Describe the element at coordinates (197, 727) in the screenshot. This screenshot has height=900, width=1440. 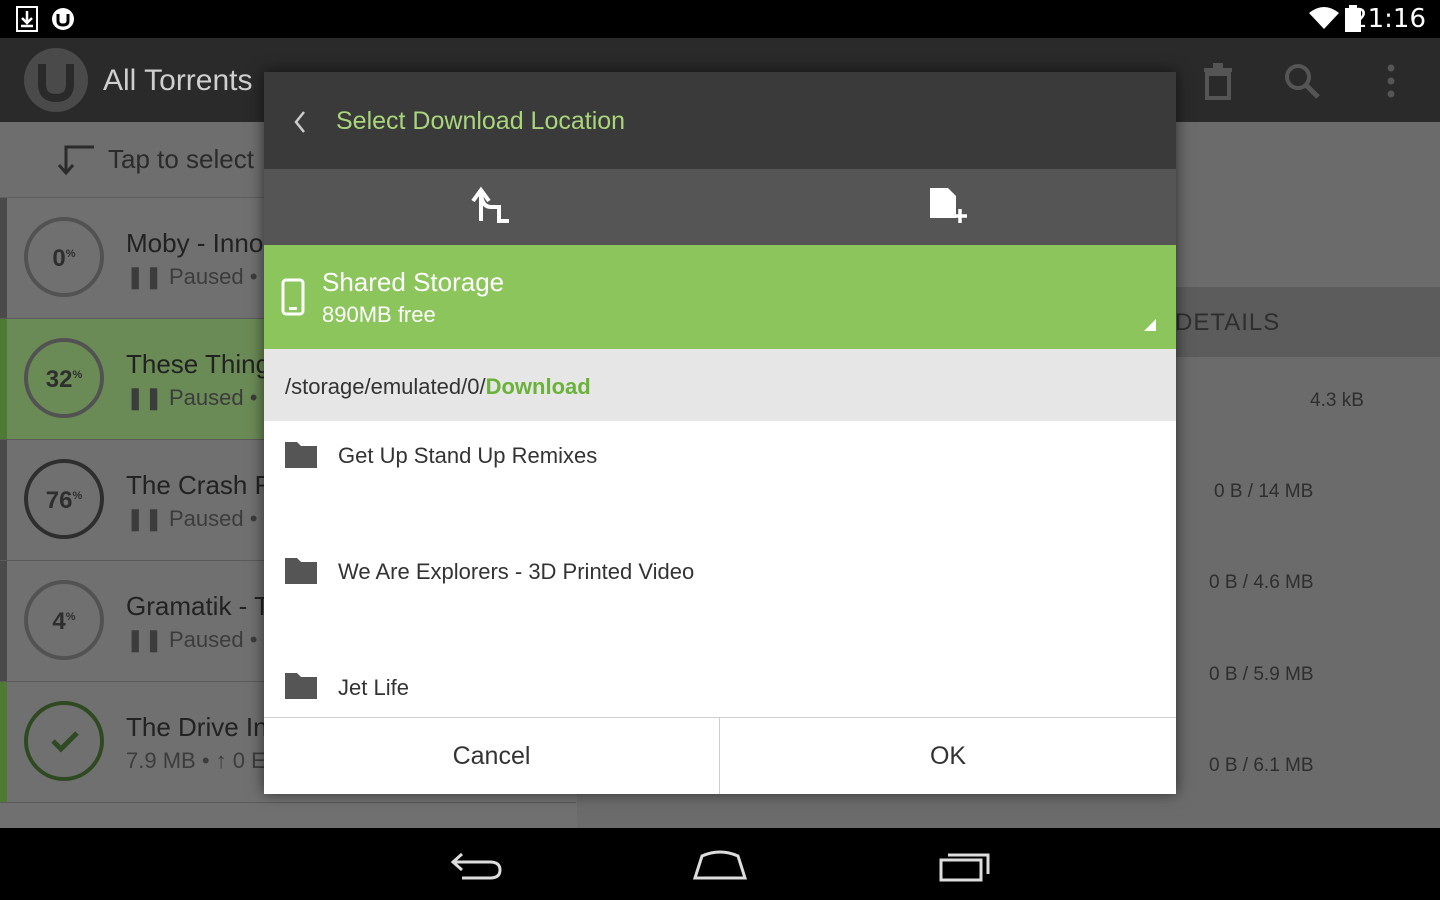
I see `torrent-name: The Drive In` at that location.